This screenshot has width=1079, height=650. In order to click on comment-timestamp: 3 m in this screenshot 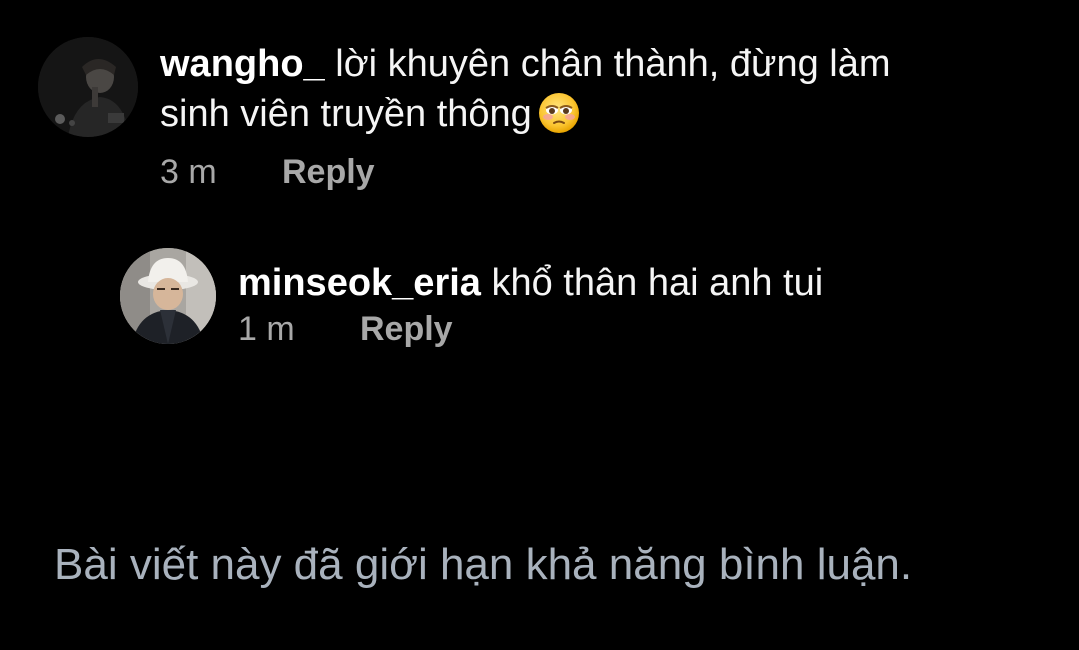, I will do `click(188, 172)`.